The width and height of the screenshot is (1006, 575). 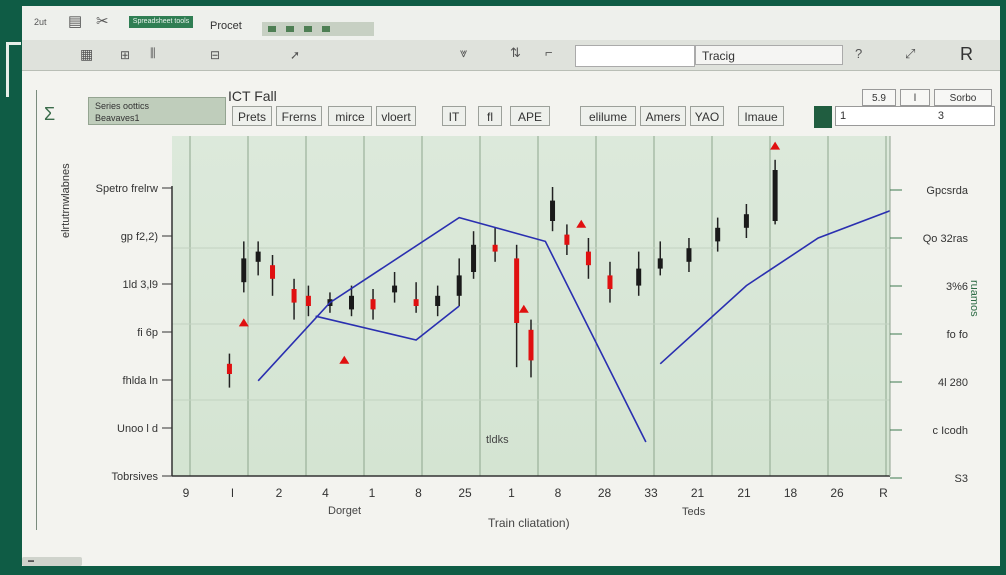 I want to click on x-tick-label: l, so click(x=232, y=493).